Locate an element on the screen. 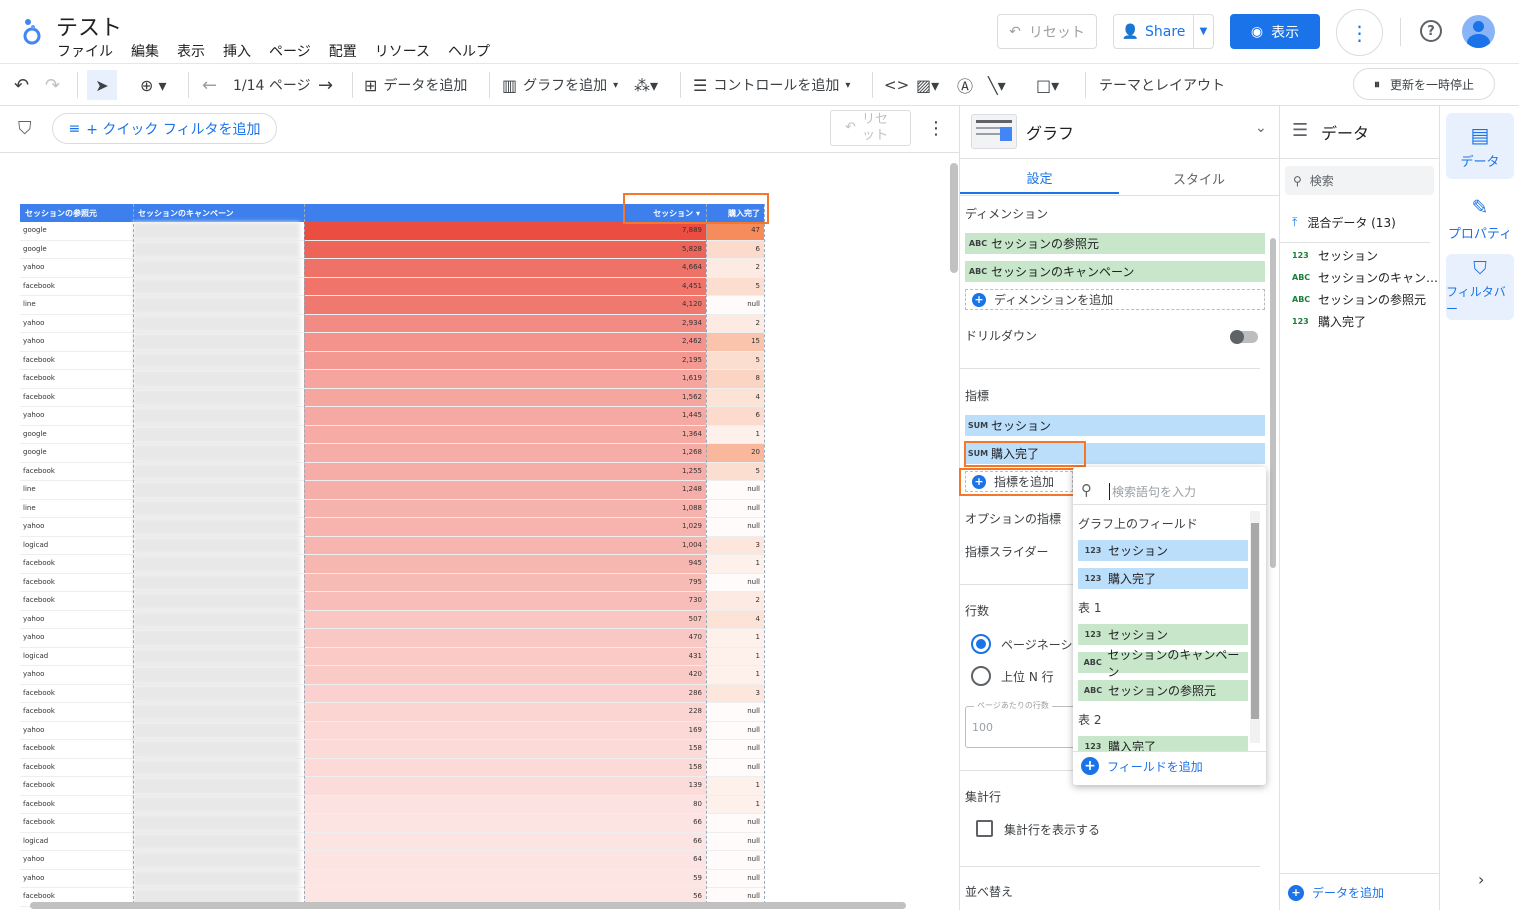  shape-icon: □▾ is located at coordinates (1047, 85).